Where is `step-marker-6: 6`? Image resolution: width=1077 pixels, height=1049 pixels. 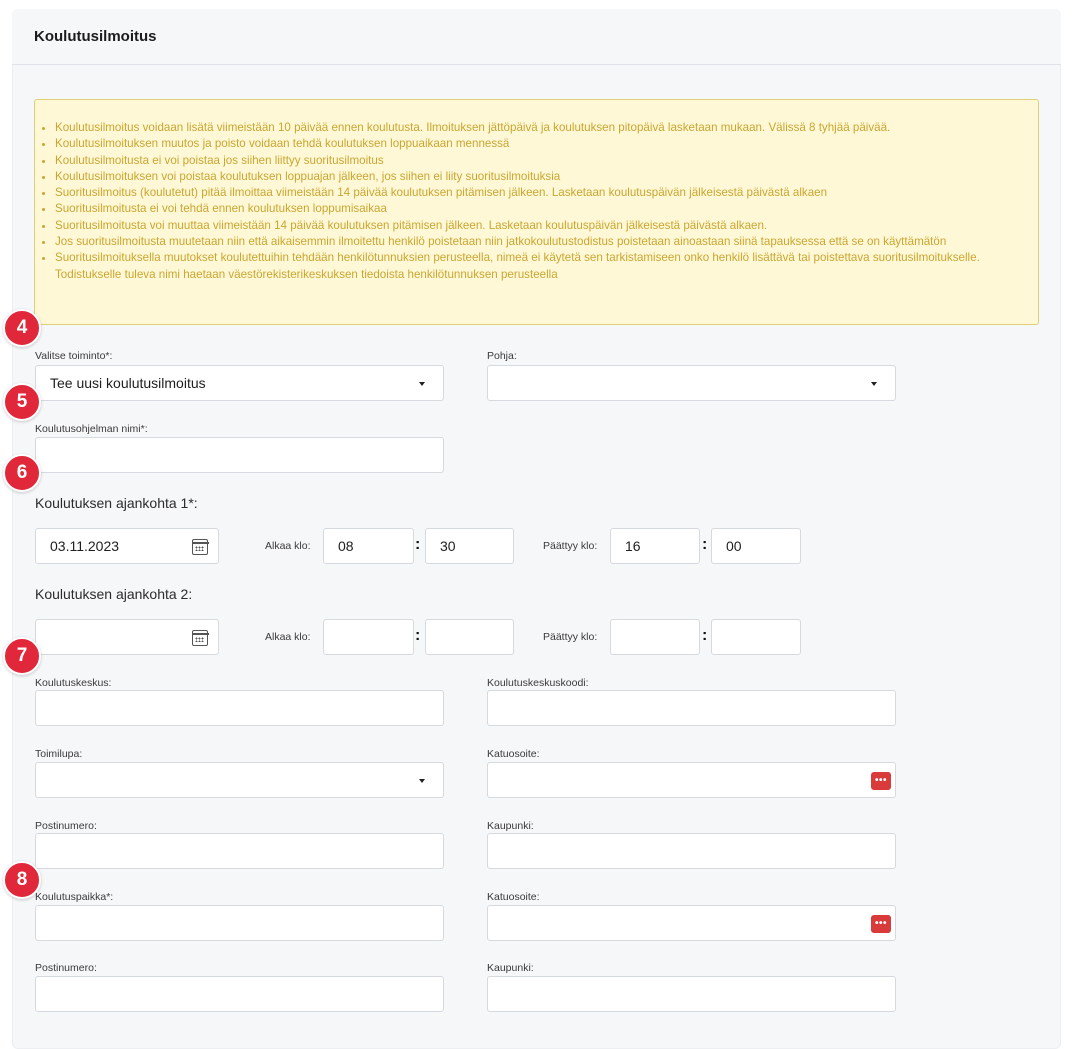
step-marker-6: 6 is located at coordinates (22, 473).